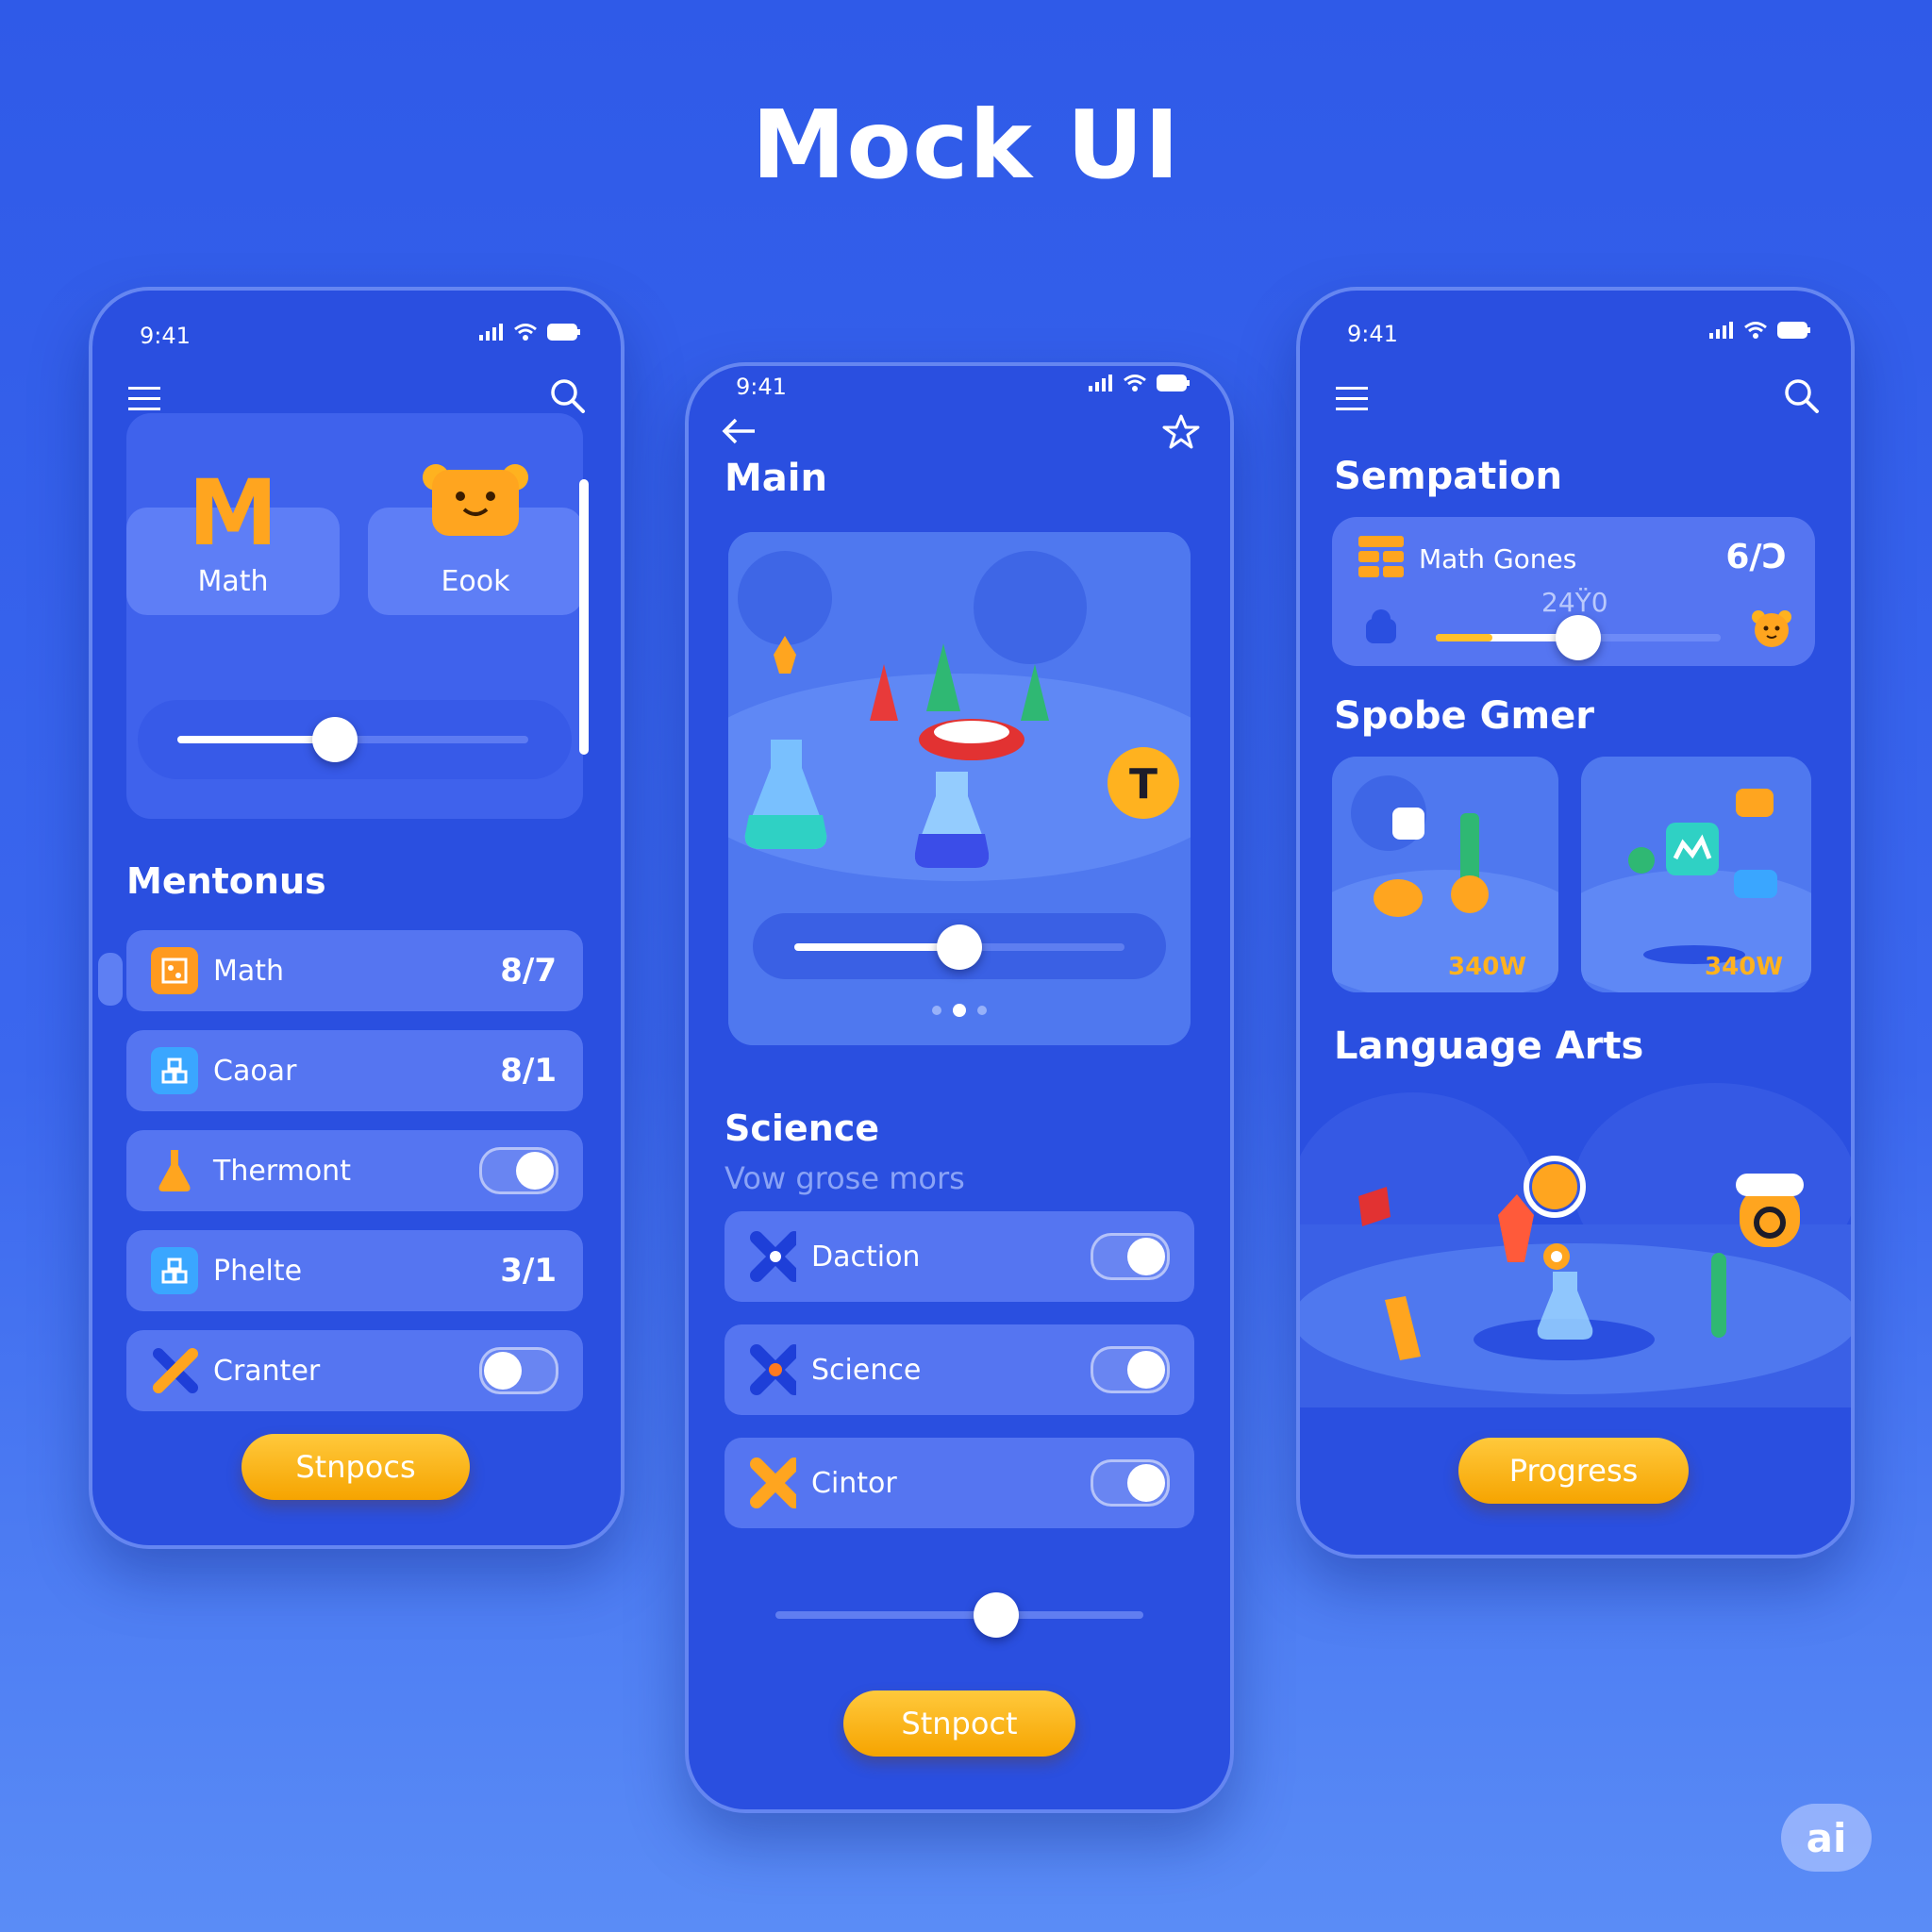 Image resolution: width=1932 pixels, height=1932 pixels. What do you see at coordinates (1574, 602) in the screenshot?
I see `progress-sub-value: 24Ÿ0` at bounding box center [1574, 602].